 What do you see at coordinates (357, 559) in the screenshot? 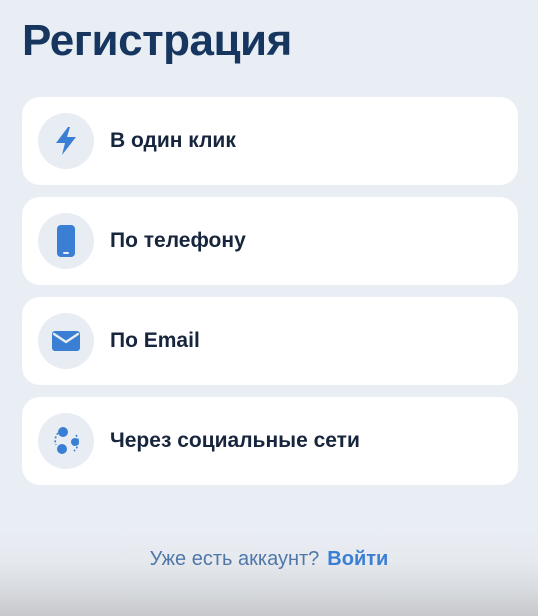
I see `login-link: Войти` at bounding box center [357, 559].